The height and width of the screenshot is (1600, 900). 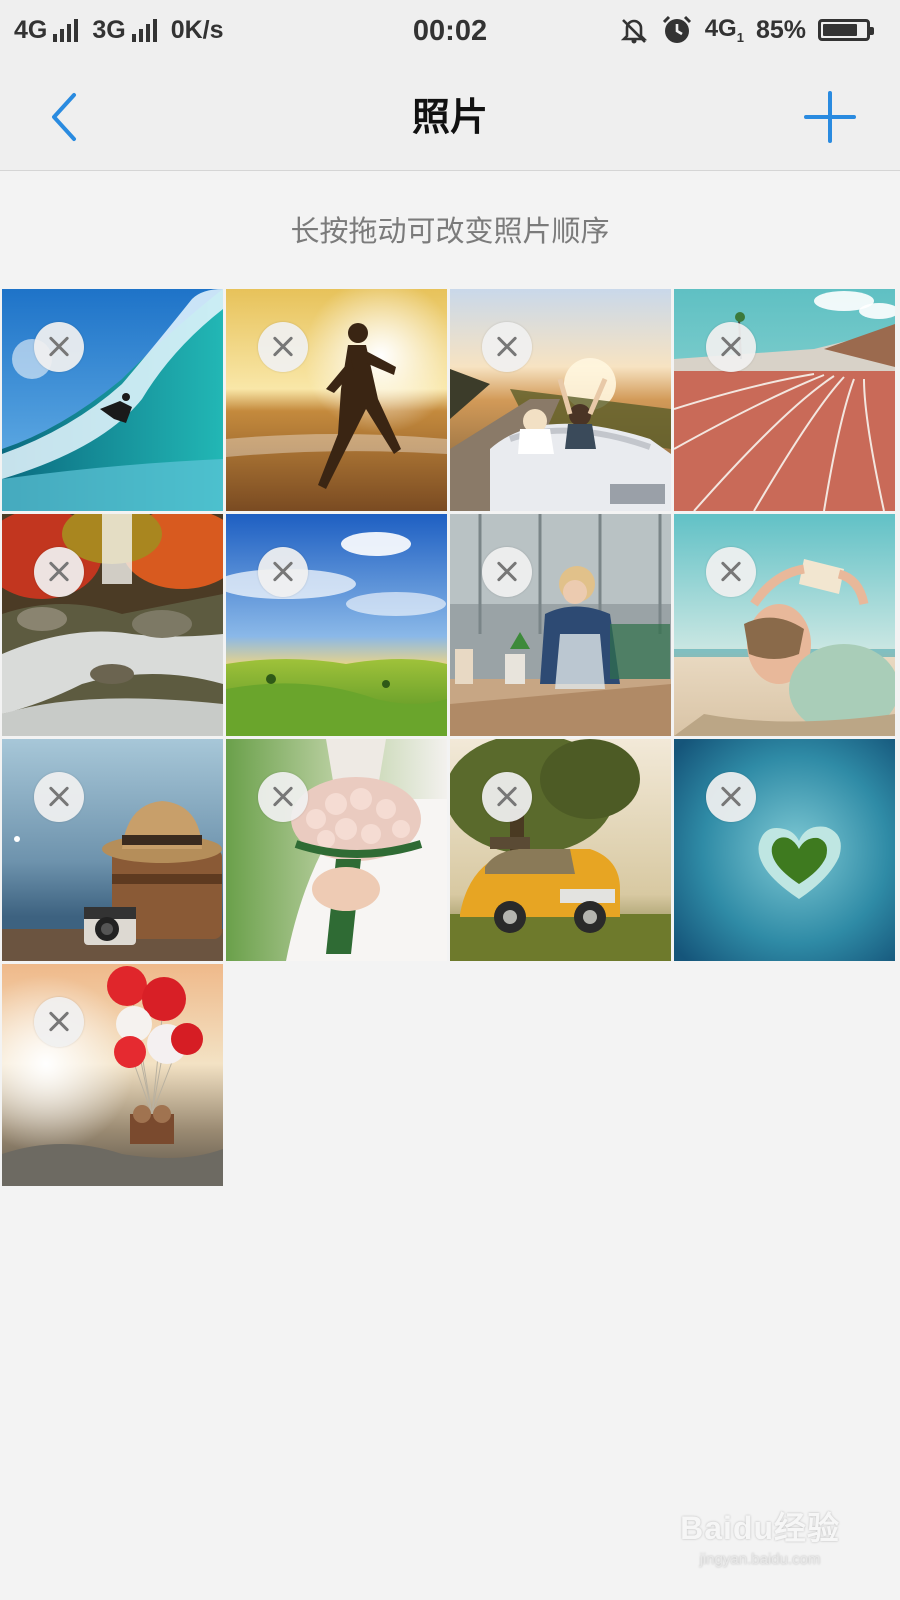 What do you see at coordinates (740, 37) in the screenshot?
I see `data-sim-label: 1` at bounding box center [740, 37].